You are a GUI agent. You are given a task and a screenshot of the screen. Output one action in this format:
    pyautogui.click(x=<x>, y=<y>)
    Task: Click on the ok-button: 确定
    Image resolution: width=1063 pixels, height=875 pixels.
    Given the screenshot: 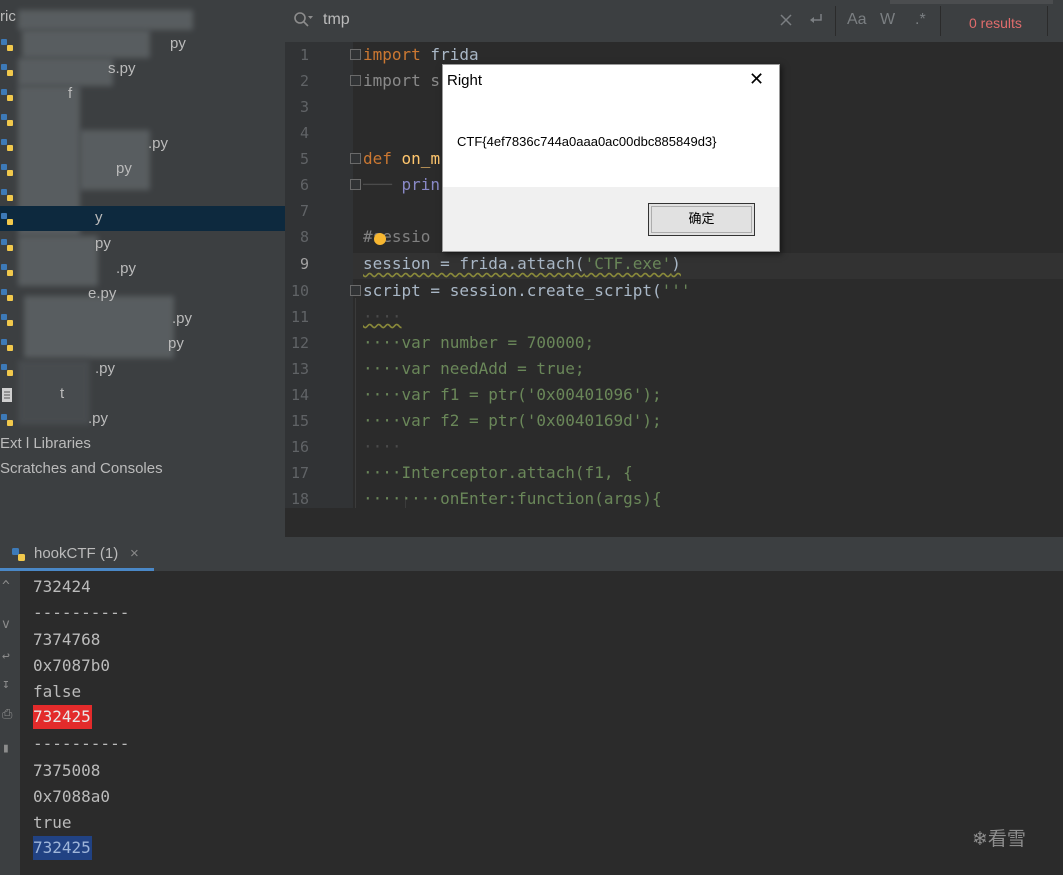 What is the action you would take?
    pyautogui.click(x=701, y=219)
    